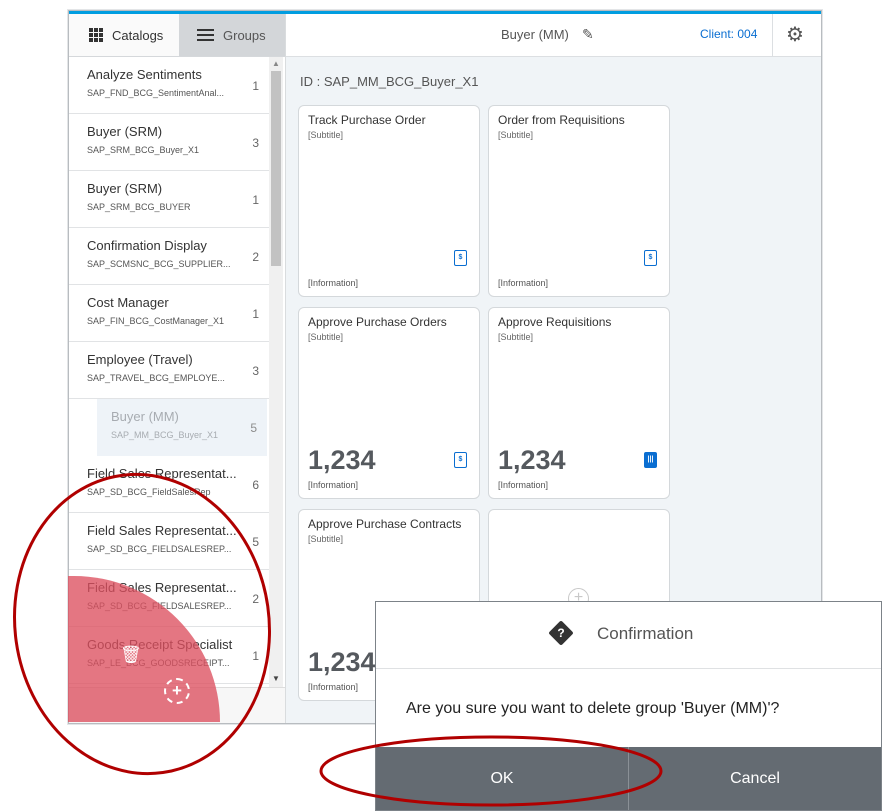  What do you see at coordinates (389, 81) in the screenshot?
I see `group-id-label: ID : SAP_MM_BCG_Buyer_X1` at bounding box center [389, 81].